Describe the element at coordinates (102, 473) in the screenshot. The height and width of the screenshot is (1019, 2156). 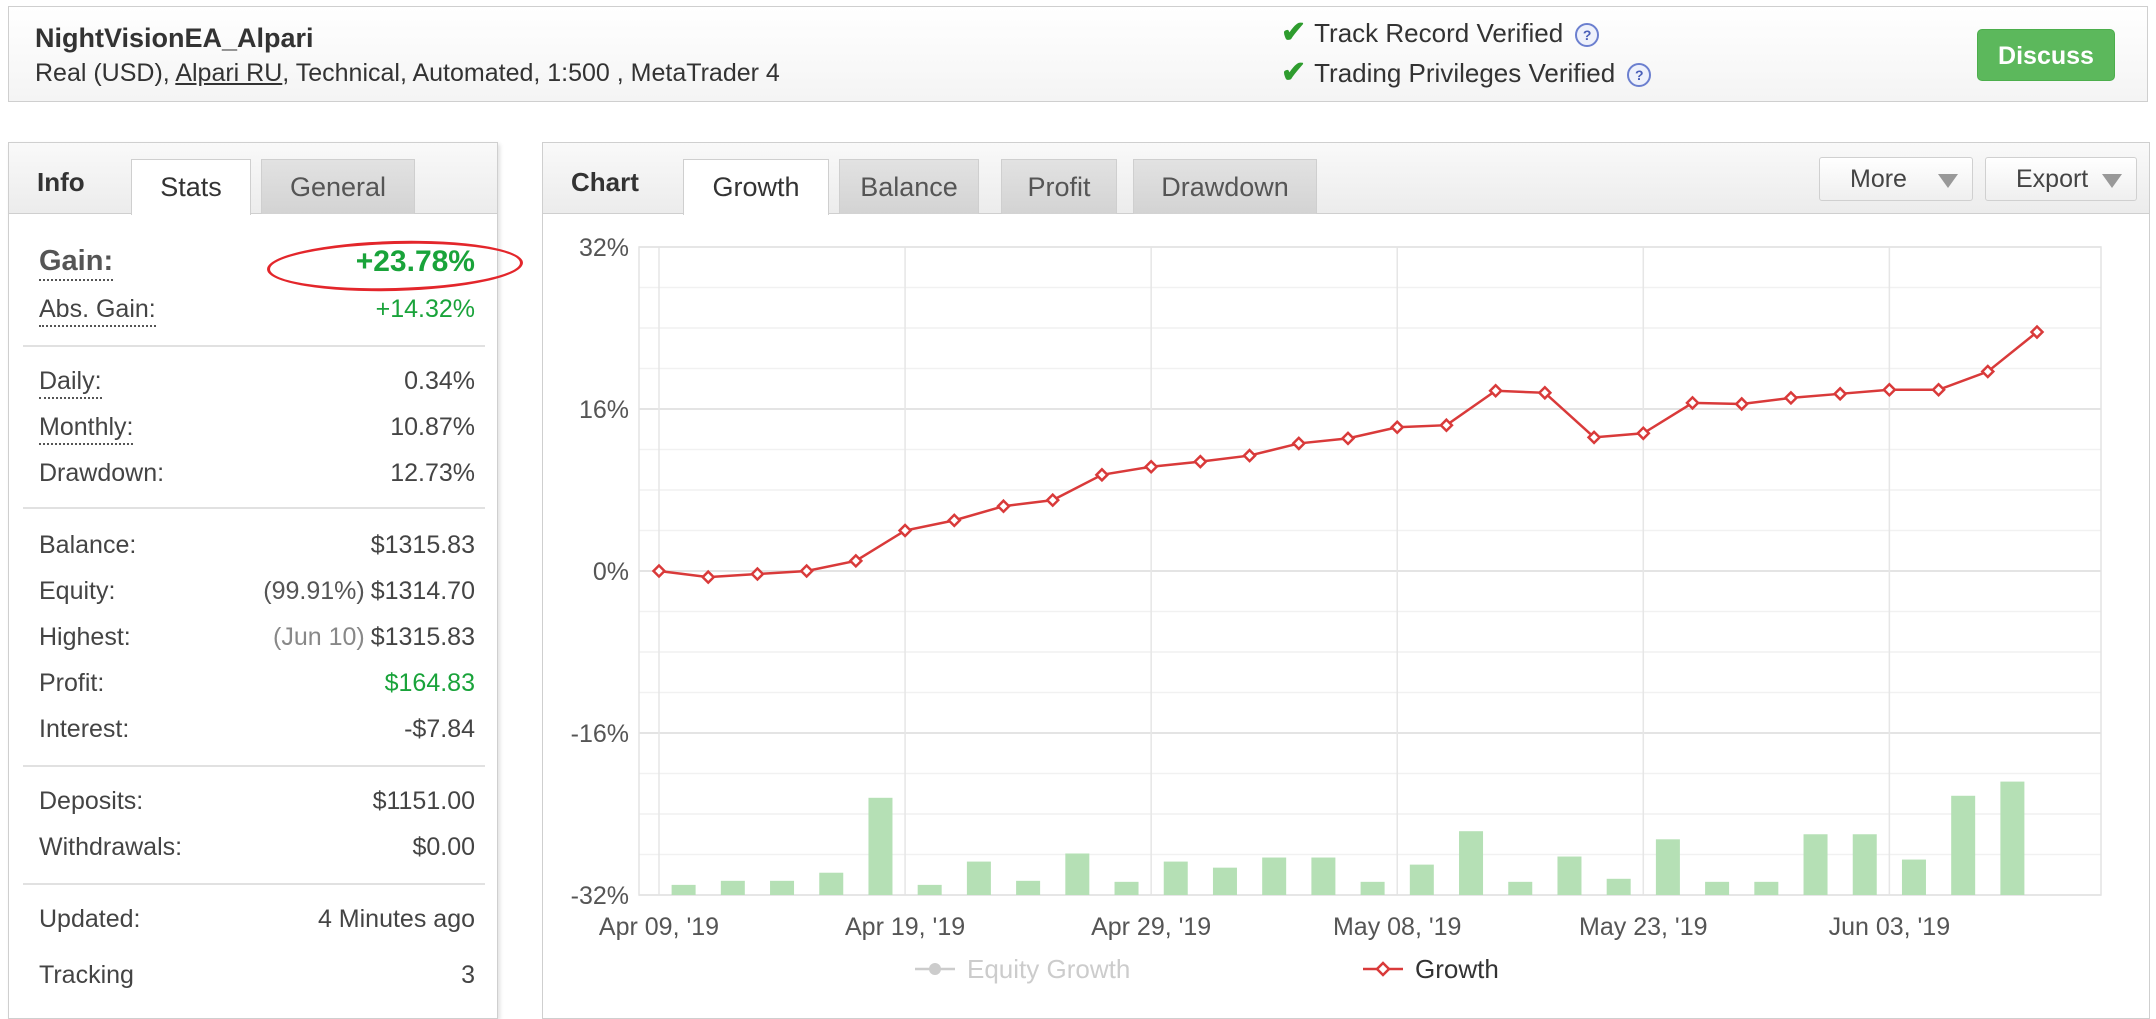
I see `drawdown-label: Drawdown:` at that location.